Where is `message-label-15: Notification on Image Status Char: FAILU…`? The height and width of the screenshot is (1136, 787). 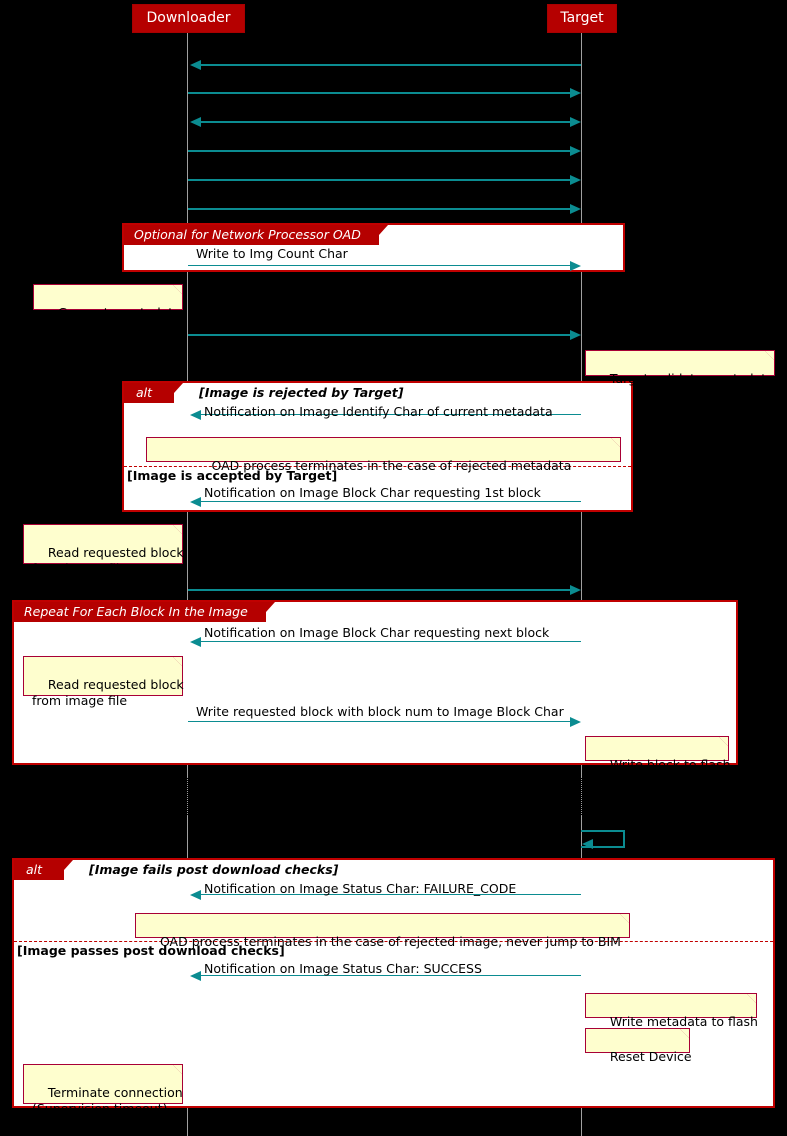
message-label-15: Notification on Image Status Char: FAILU… is located at coordinates (360, 888).